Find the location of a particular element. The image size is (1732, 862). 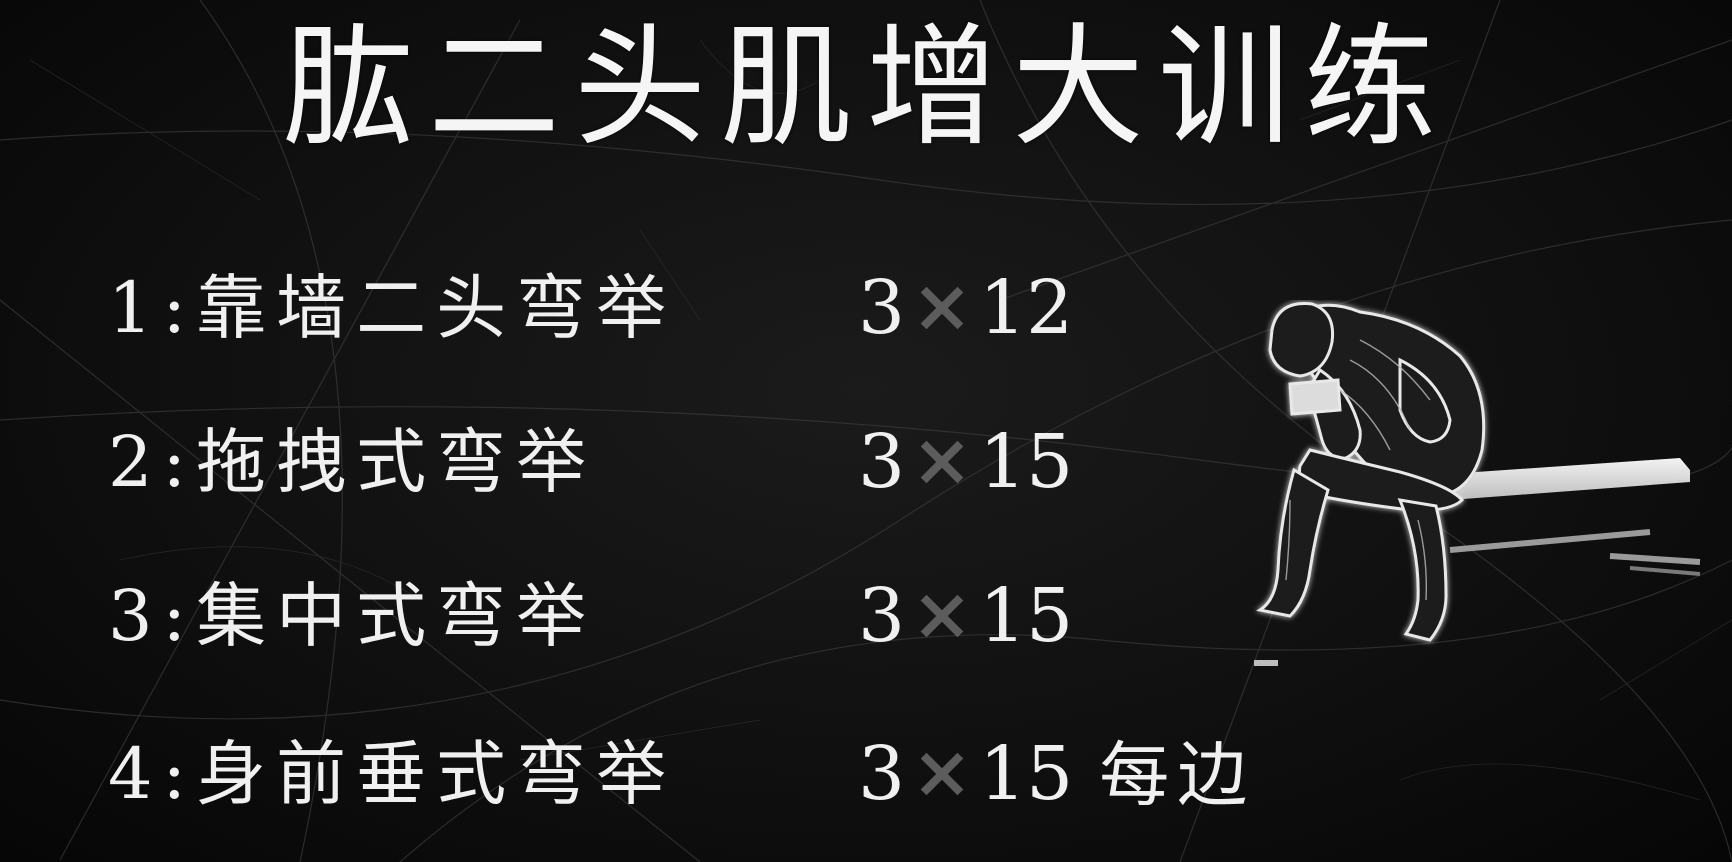

exercise-name: 1:靠墙二头弯举 is located at coordinates (392, 308).